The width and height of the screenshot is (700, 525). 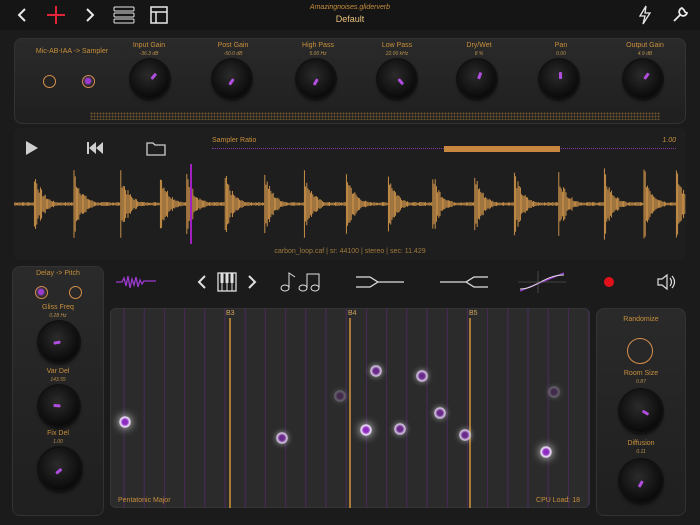 What do you see at coordinates (640, 351) in the screenshot?
I see `randomize-button` at bounding box center [640, 351].